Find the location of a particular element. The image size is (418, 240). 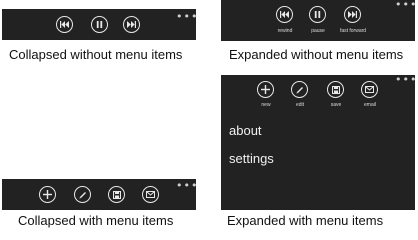

application-bar: rewind pause fast forward ••• is located at coordinates (319, 20).